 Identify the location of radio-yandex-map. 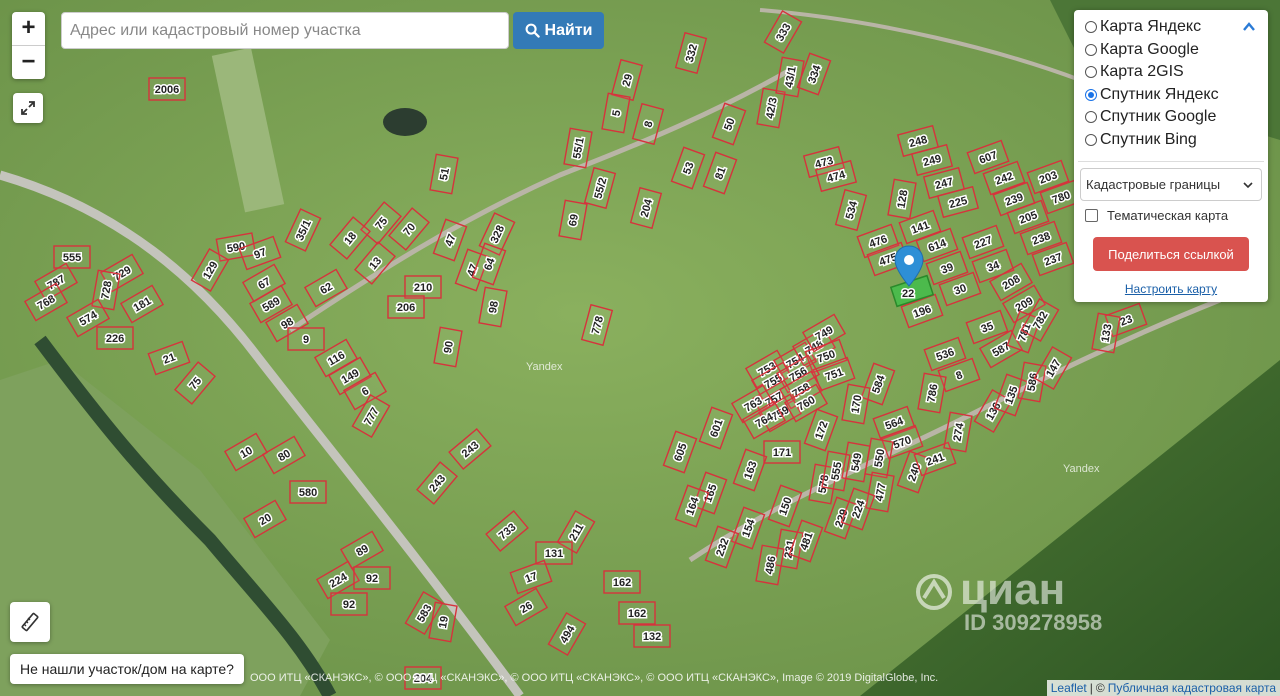
(1091, 27).